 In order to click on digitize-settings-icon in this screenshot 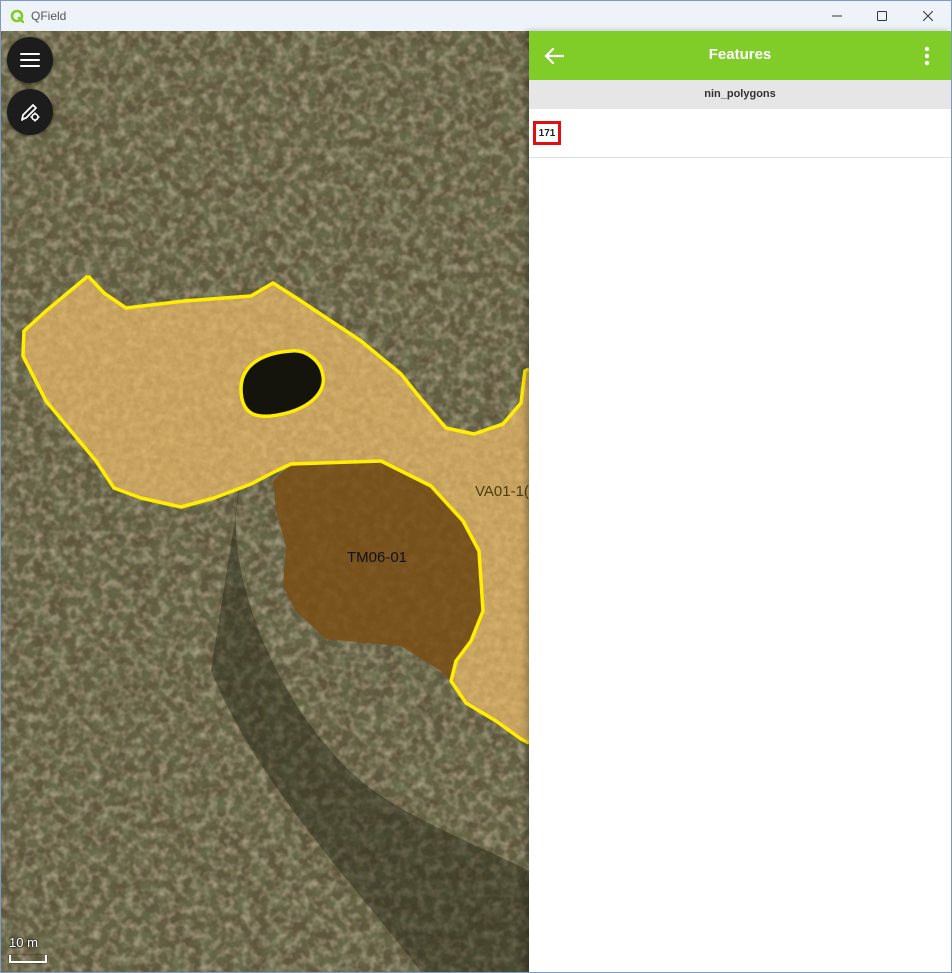, I will do `click(30, 113)`.